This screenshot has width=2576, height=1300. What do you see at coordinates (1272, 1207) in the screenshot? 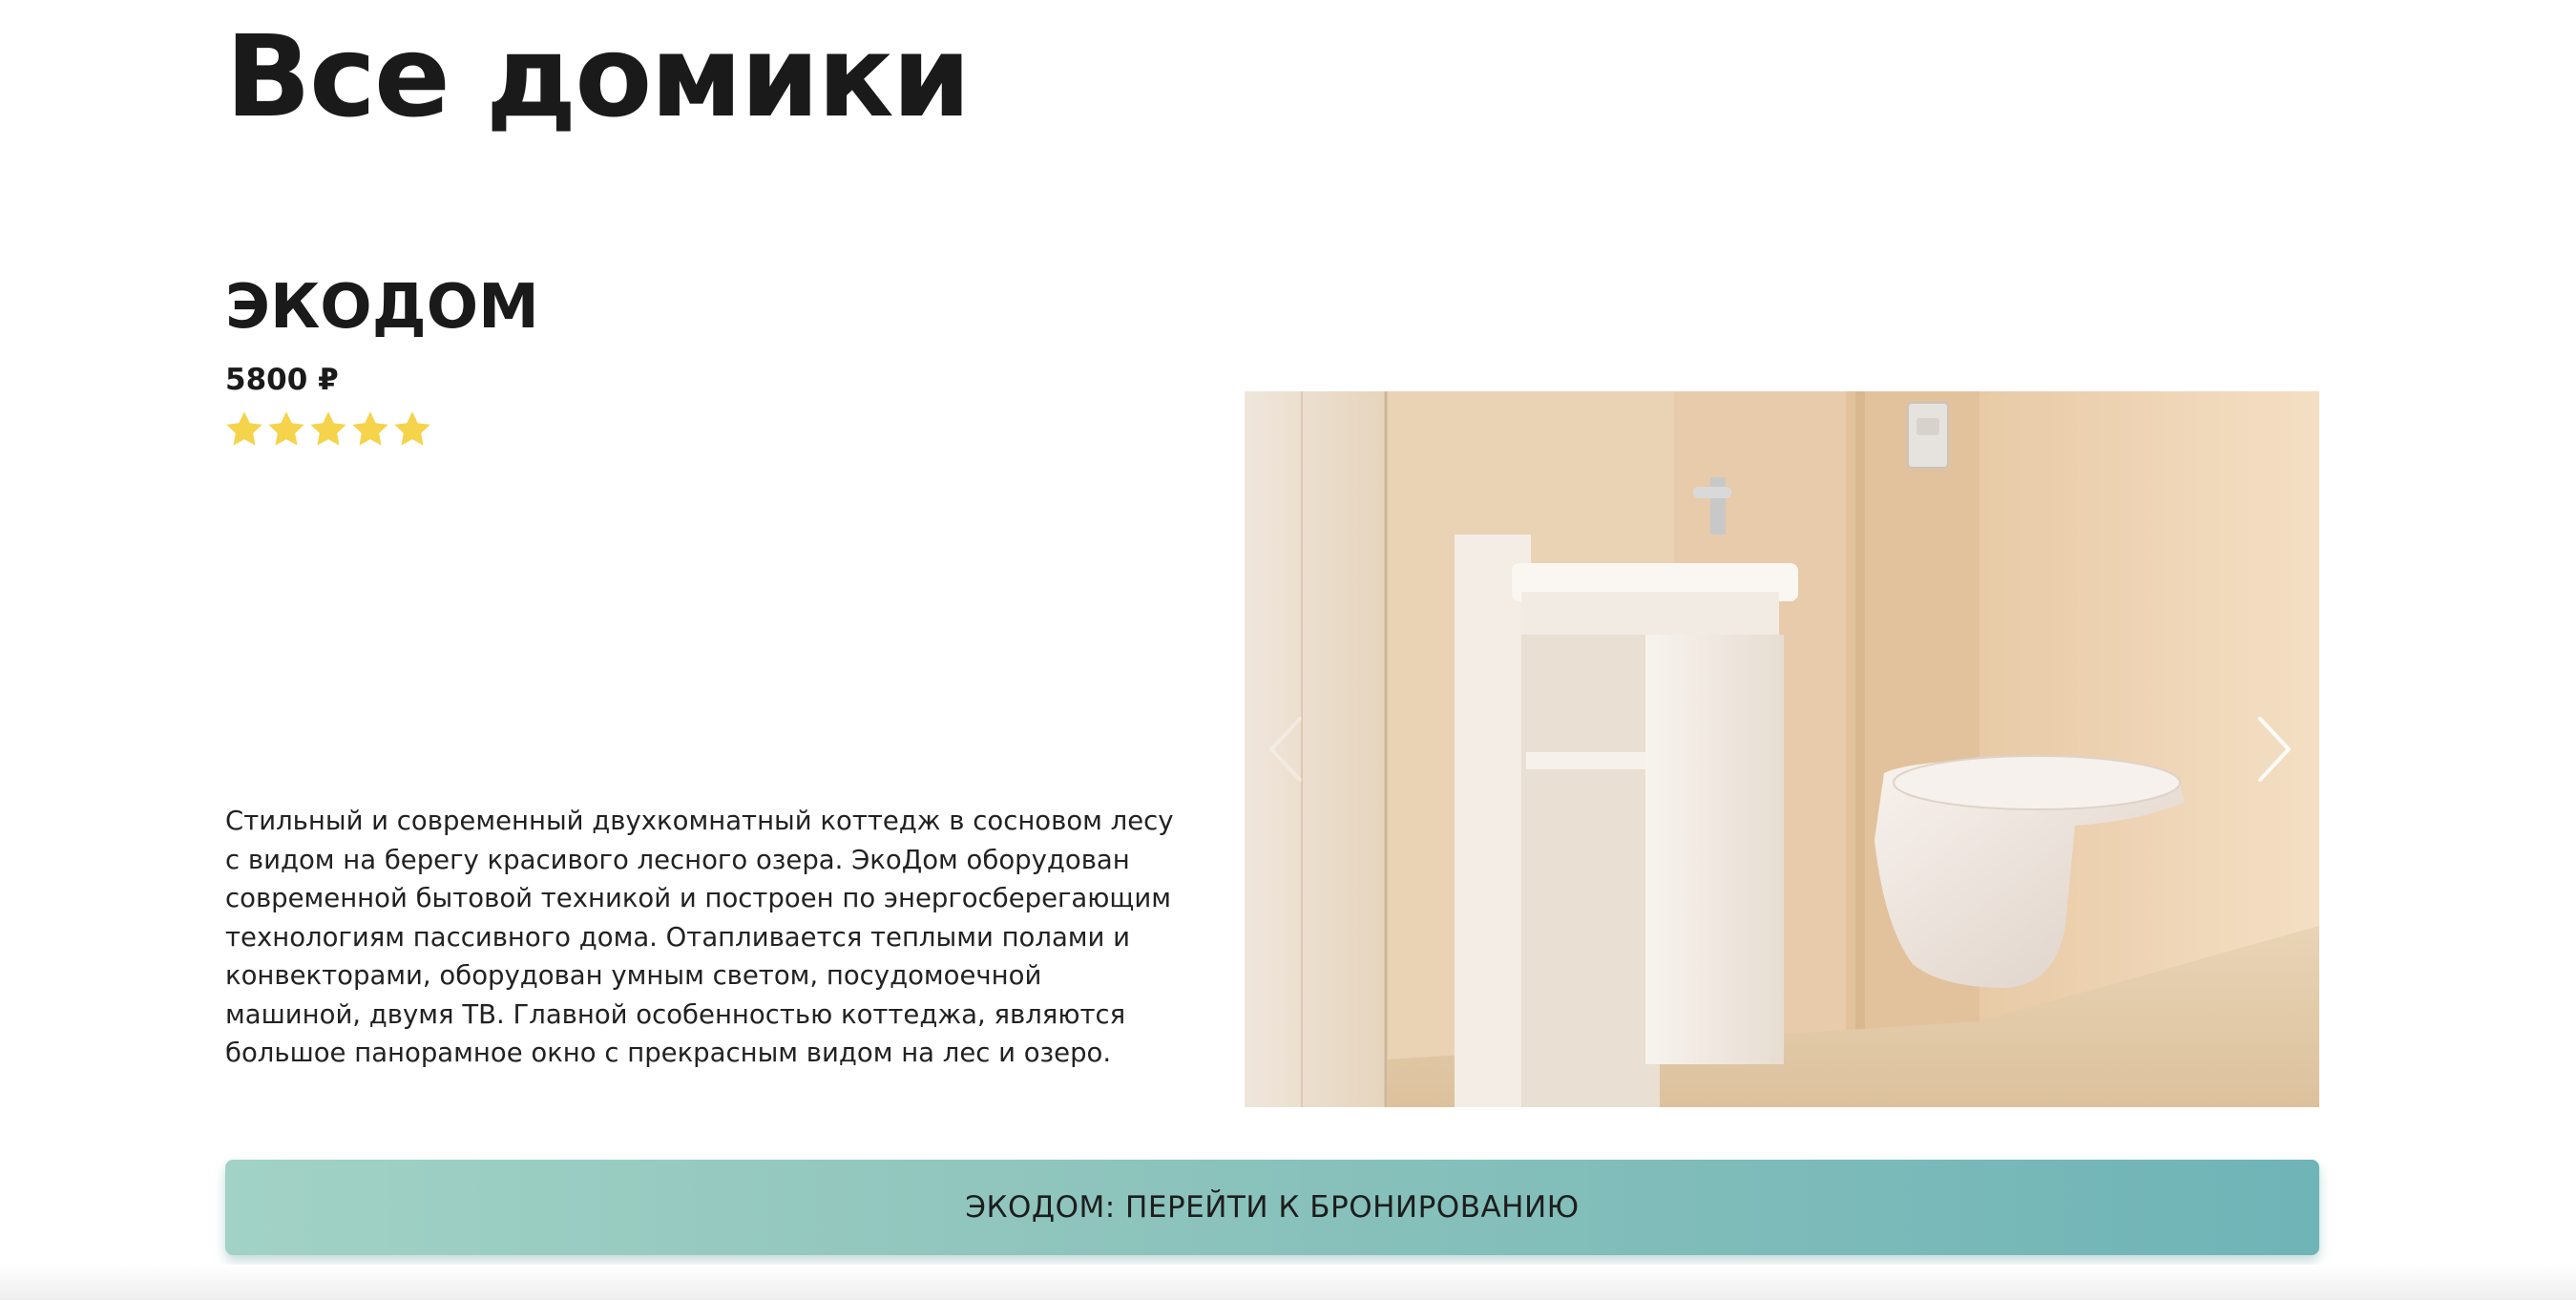
I see `book-button: ЭКОДОМ: ПЕРЕЙТИ К БРОНИРОВАНИЮ` at bounding box center [1272, 1207].